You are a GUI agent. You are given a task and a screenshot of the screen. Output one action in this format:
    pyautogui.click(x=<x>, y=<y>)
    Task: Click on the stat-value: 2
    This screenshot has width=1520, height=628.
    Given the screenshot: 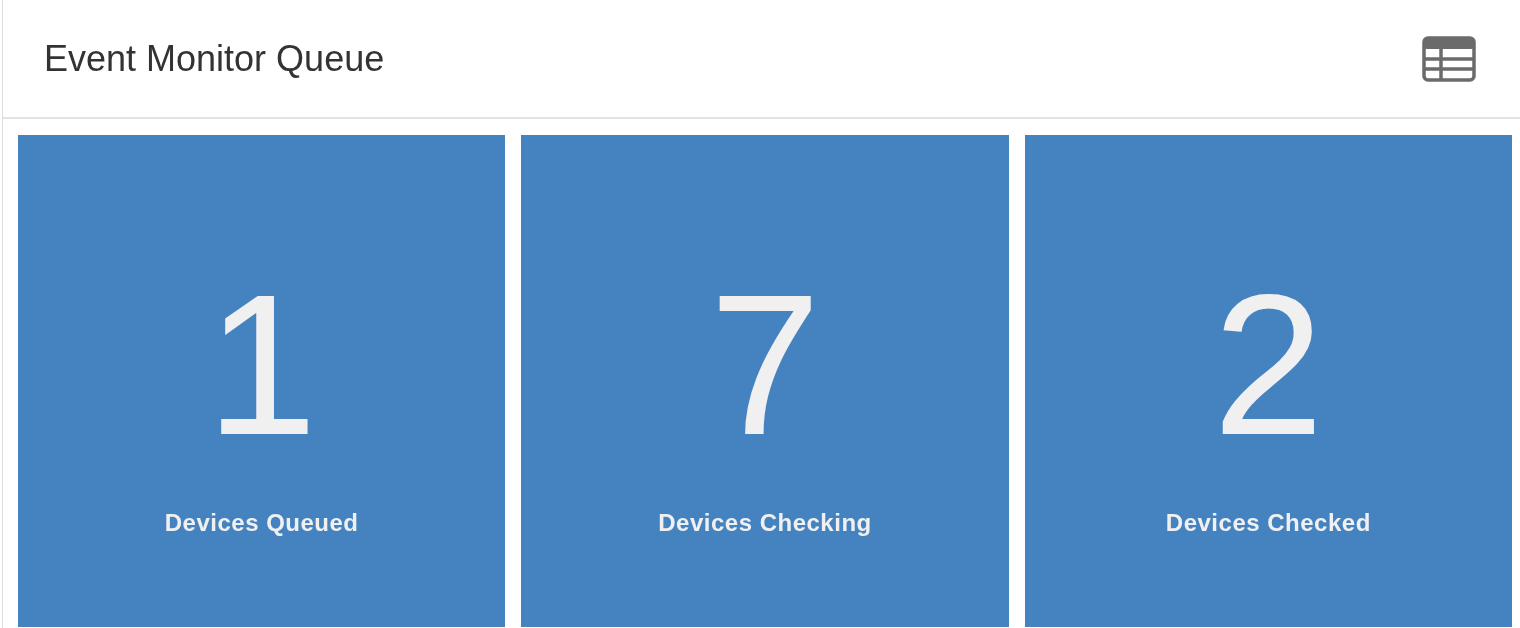 What is the action you would take?
    pyautogui.click(x=1268, y=365)
    